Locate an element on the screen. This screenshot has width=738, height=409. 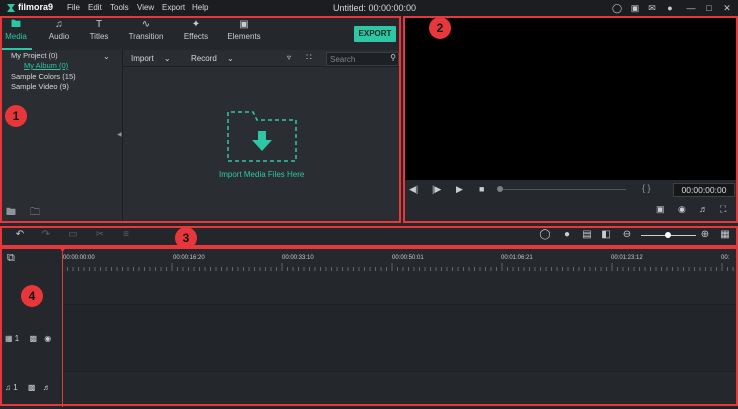
annotation-badge-2: 2 is located at coordinates (440, 28).